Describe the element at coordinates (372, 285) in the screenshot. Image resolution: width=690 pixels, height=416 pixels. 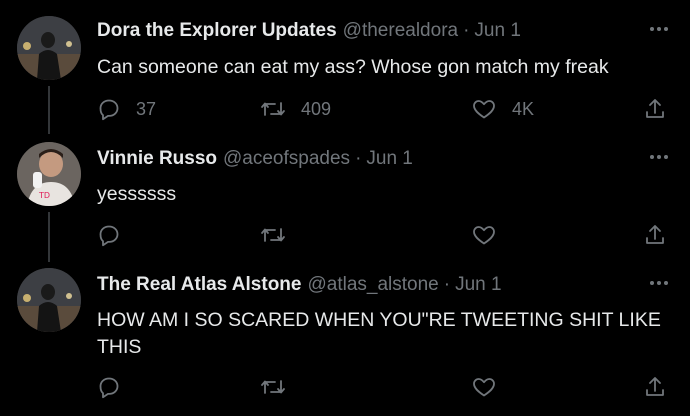
I see `user-handle: @atlas_alstone` at that location.